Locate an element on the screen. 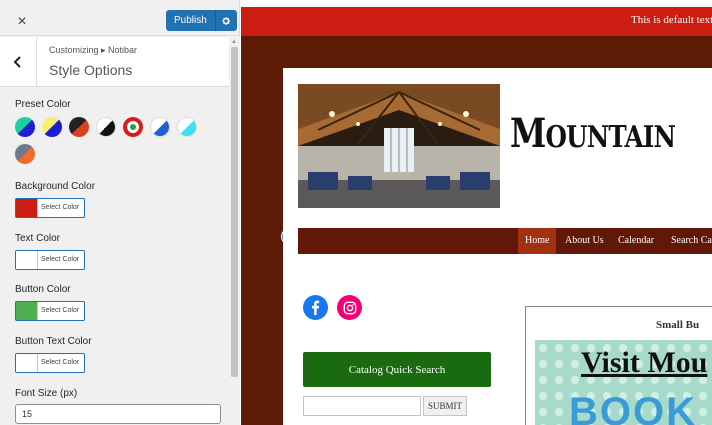  submit-button: SUBMIT is located at coordinates (445, 406).